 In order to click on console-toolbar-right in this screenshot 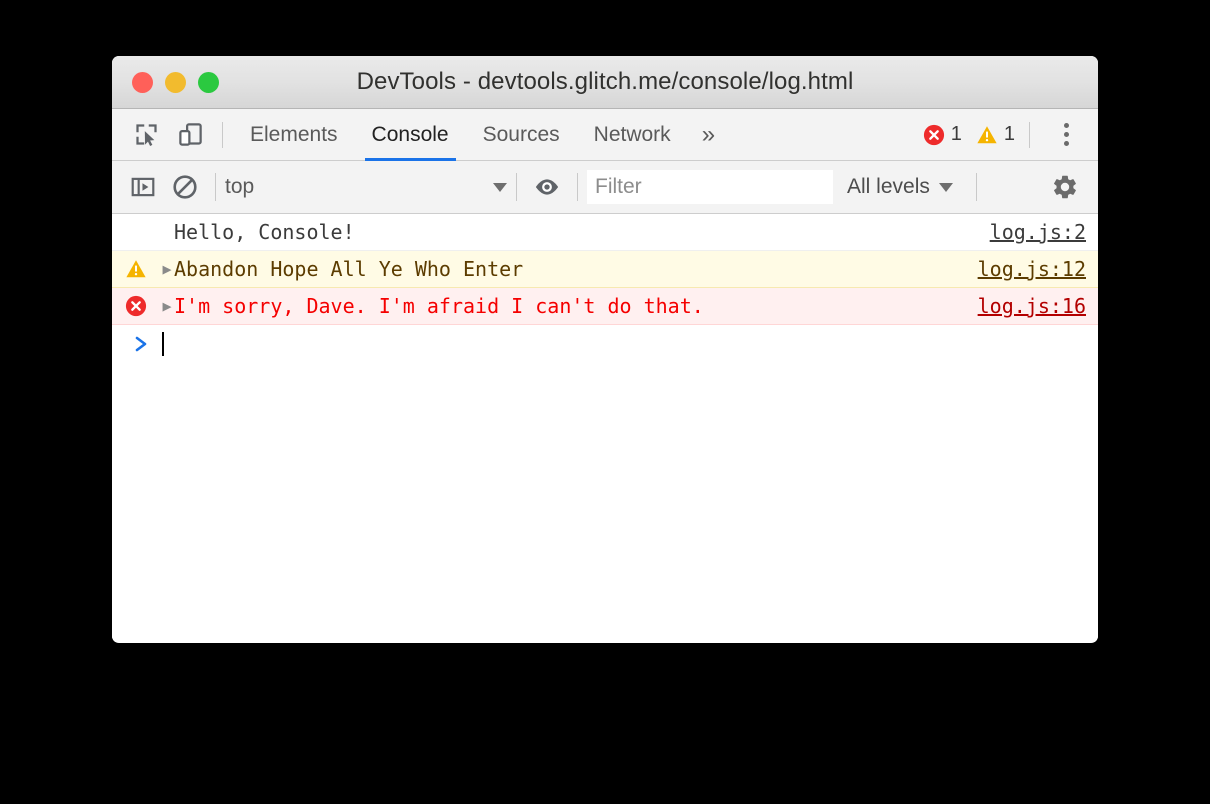, I will do `click(1071, 187)`.